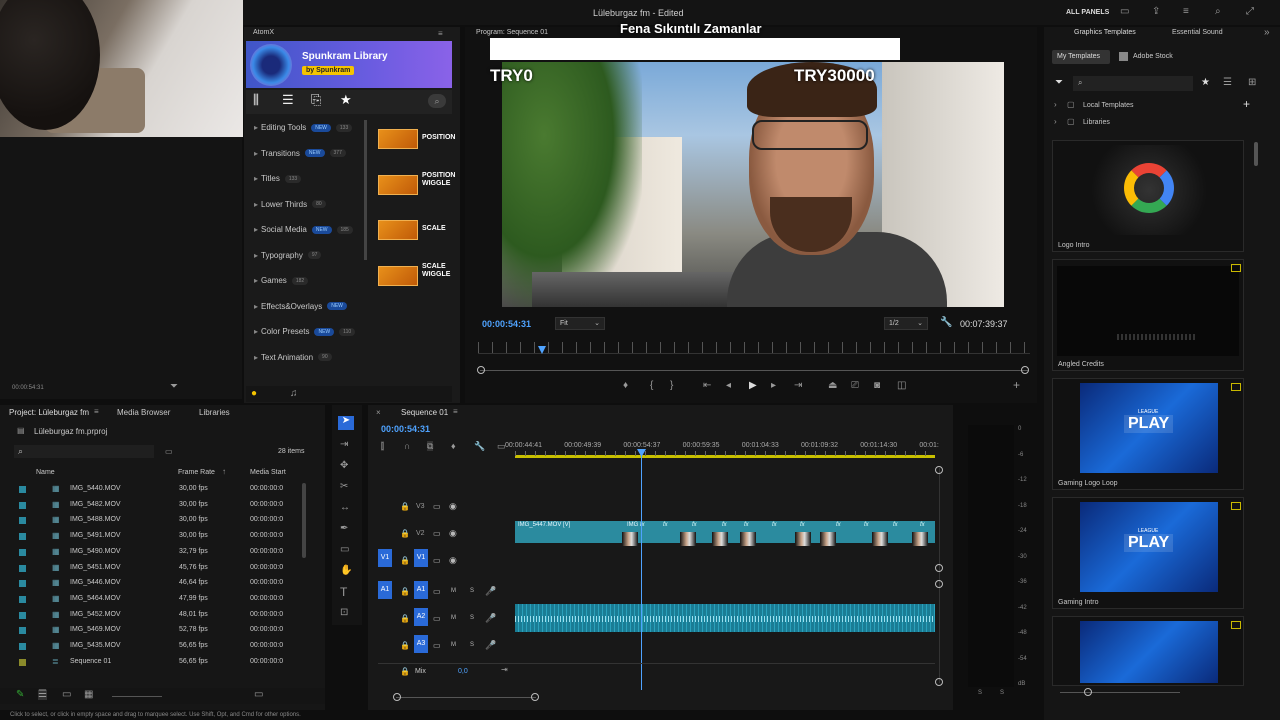  I want to click on list-item: ▦ IMG_5446.MOV 46,64 fps 00:00:00:0, so click(159, 584).